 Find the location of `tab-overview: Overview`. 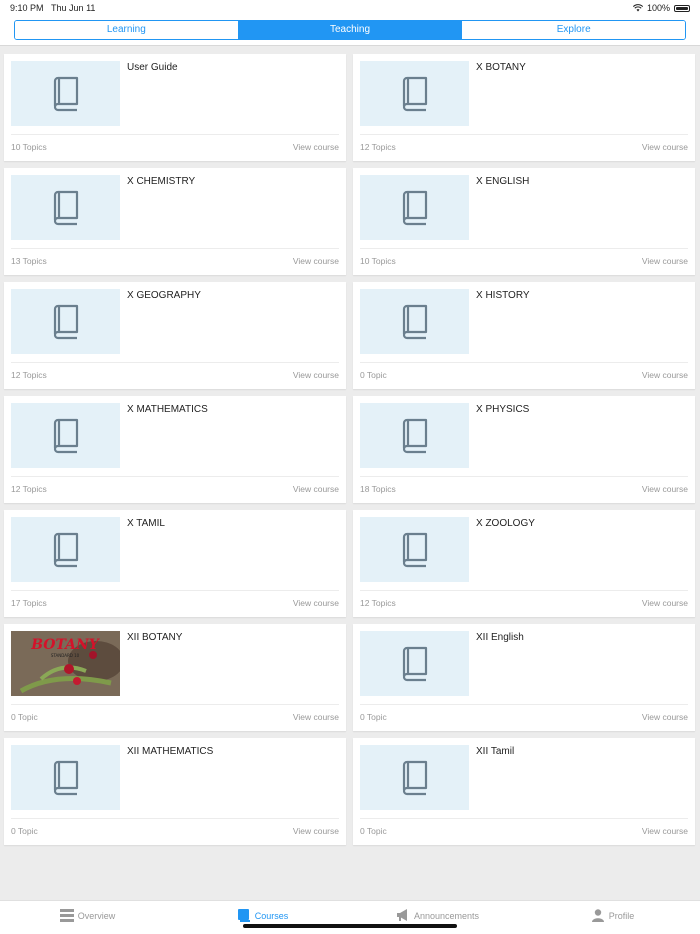

tab-overview: Overview is located at coordinates (87, 917).